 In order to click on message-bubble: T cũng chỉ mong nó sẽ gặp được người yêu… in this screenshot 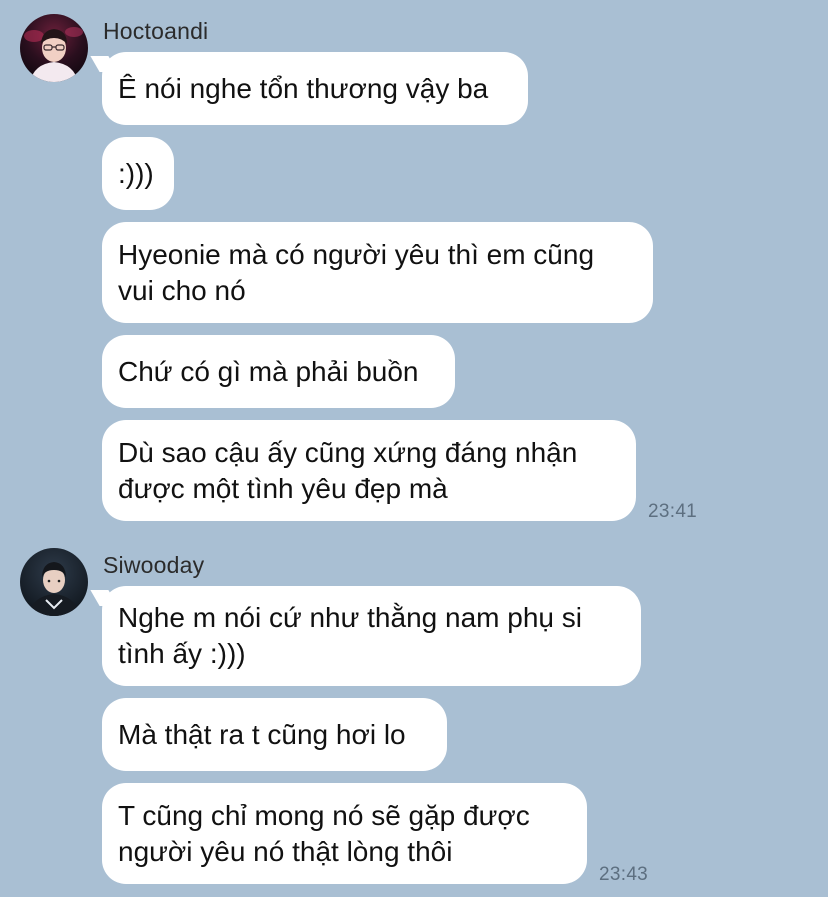, I will do `click(344, 833)`.